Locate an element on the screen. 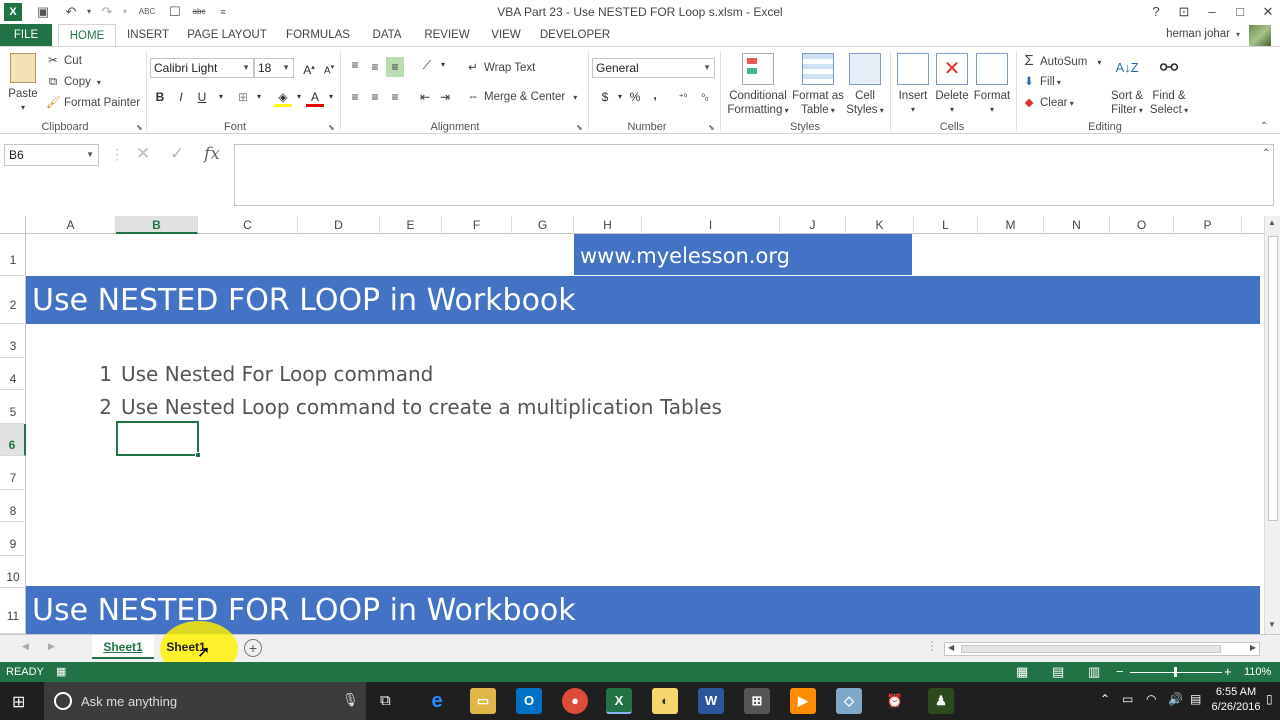 The image size is (1280, 720). sort-filter-button: A↓Z Sort & Filter ▾ is located at coordinates (1127, 85).